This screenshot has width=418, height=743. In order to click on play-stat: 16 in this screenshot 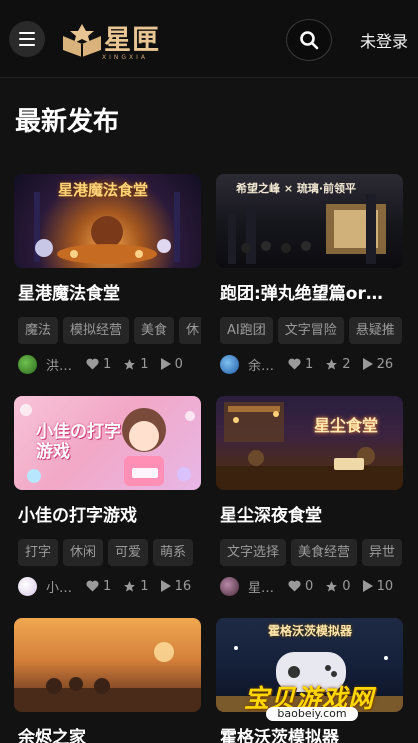, I will do `click(176, 586)`.